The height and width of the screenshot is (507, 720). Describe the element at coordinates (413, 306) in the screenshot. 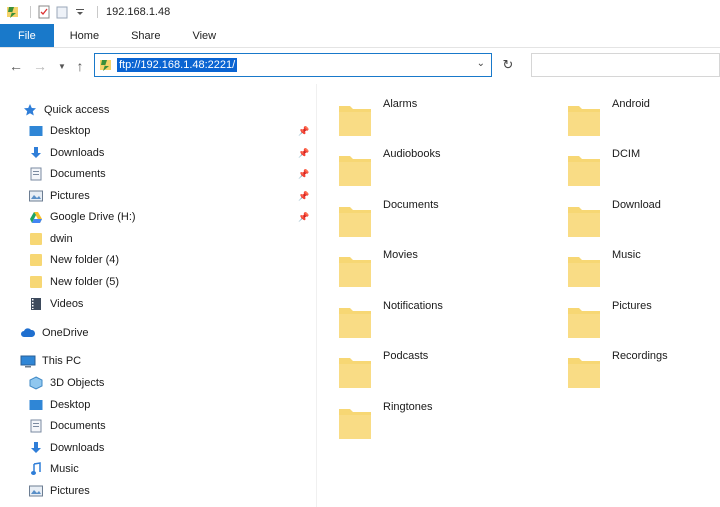

I see `folder-name: Notifications` at that location.